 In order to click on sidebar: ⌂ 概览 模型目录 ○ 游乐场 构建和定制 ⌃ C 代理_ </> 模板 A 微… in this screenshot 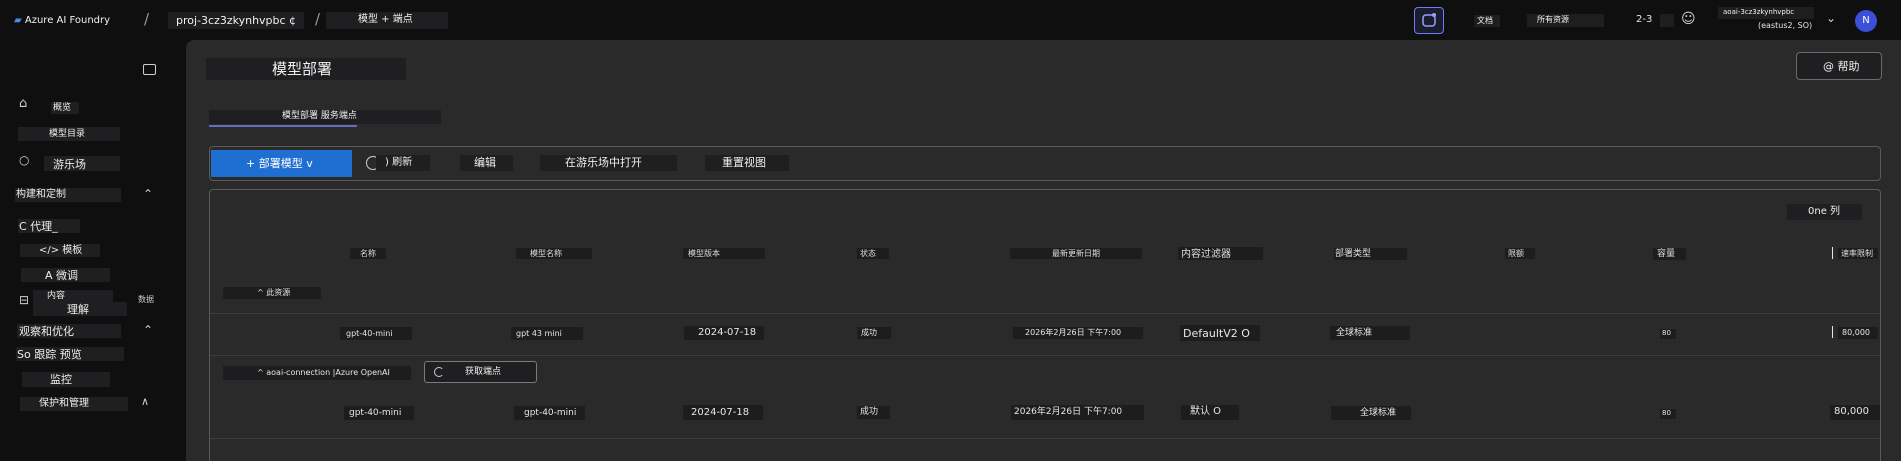, I will do `click(93, 250)`.